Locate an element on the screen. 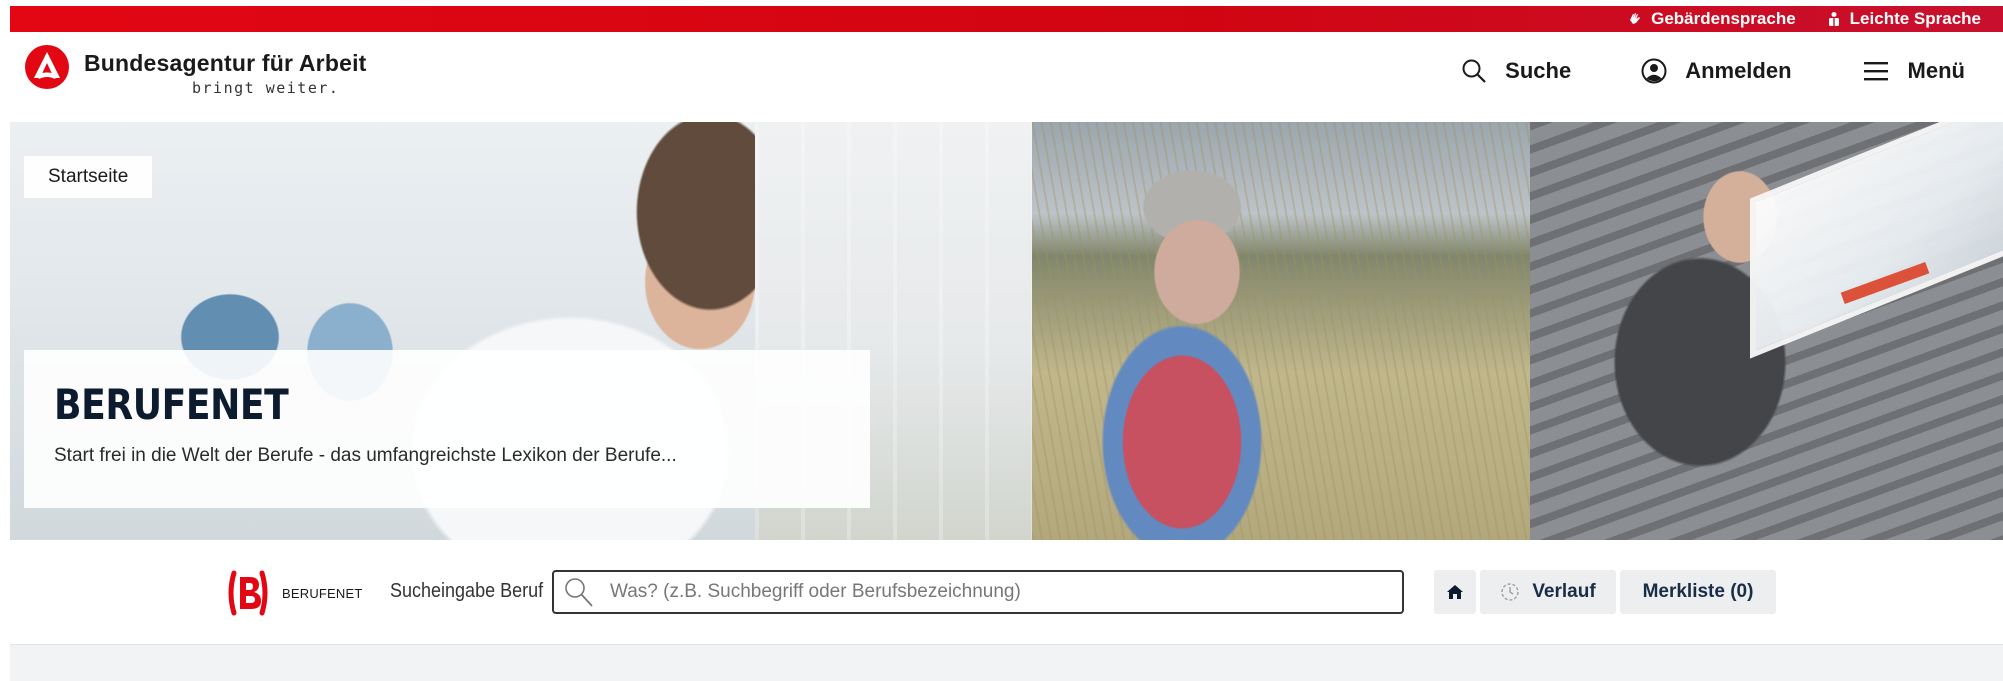 Image resolution: width=2003 pixels, height=681 pixels. easy-language-icon is located at coordinates (1833, 19).